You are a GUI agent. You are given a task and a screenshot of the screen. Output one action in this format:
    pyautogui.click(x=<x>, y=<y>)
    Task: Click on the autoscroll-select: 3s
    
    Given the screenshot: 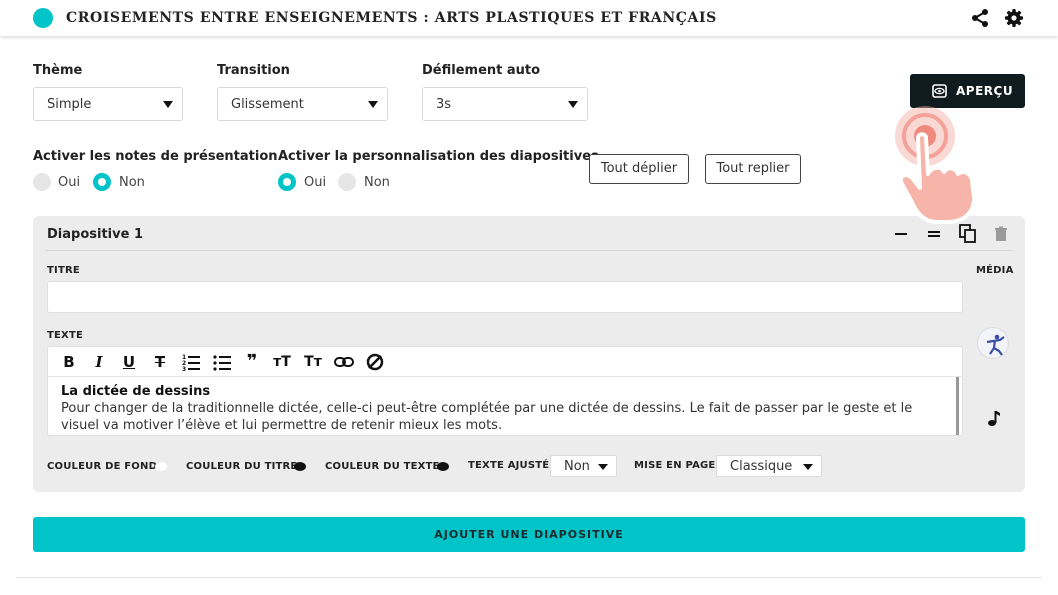 What is the action you would take?
    pyautogui.click(x=505, y=104)
    